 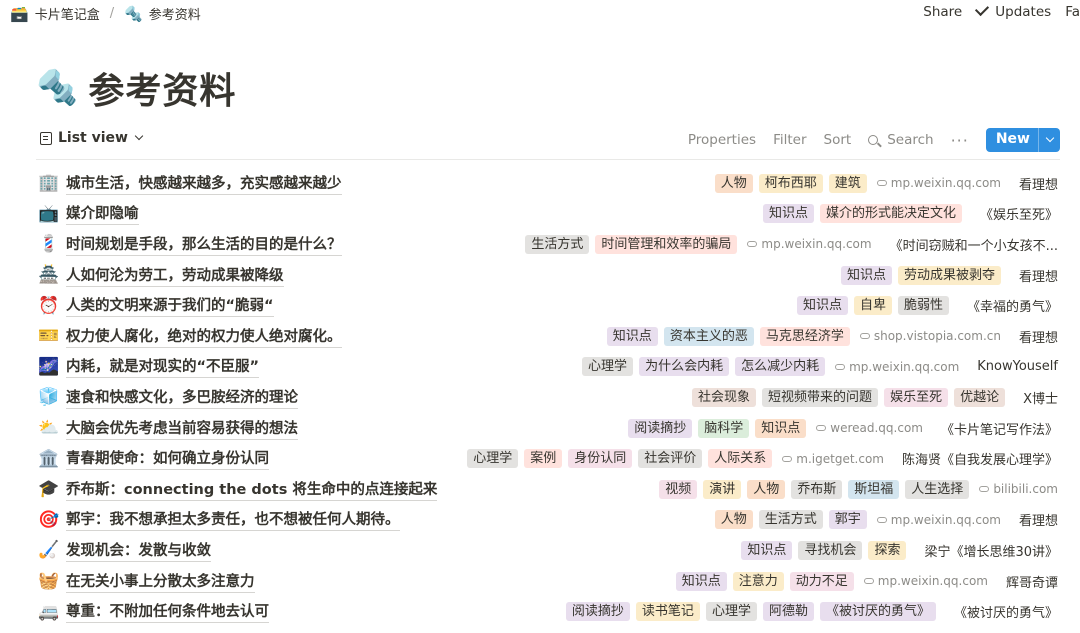 What do you see at coordinates (1013, 10) in the screenshot?
I see `updates-button: Updates` at bounding box center [1013, 10].